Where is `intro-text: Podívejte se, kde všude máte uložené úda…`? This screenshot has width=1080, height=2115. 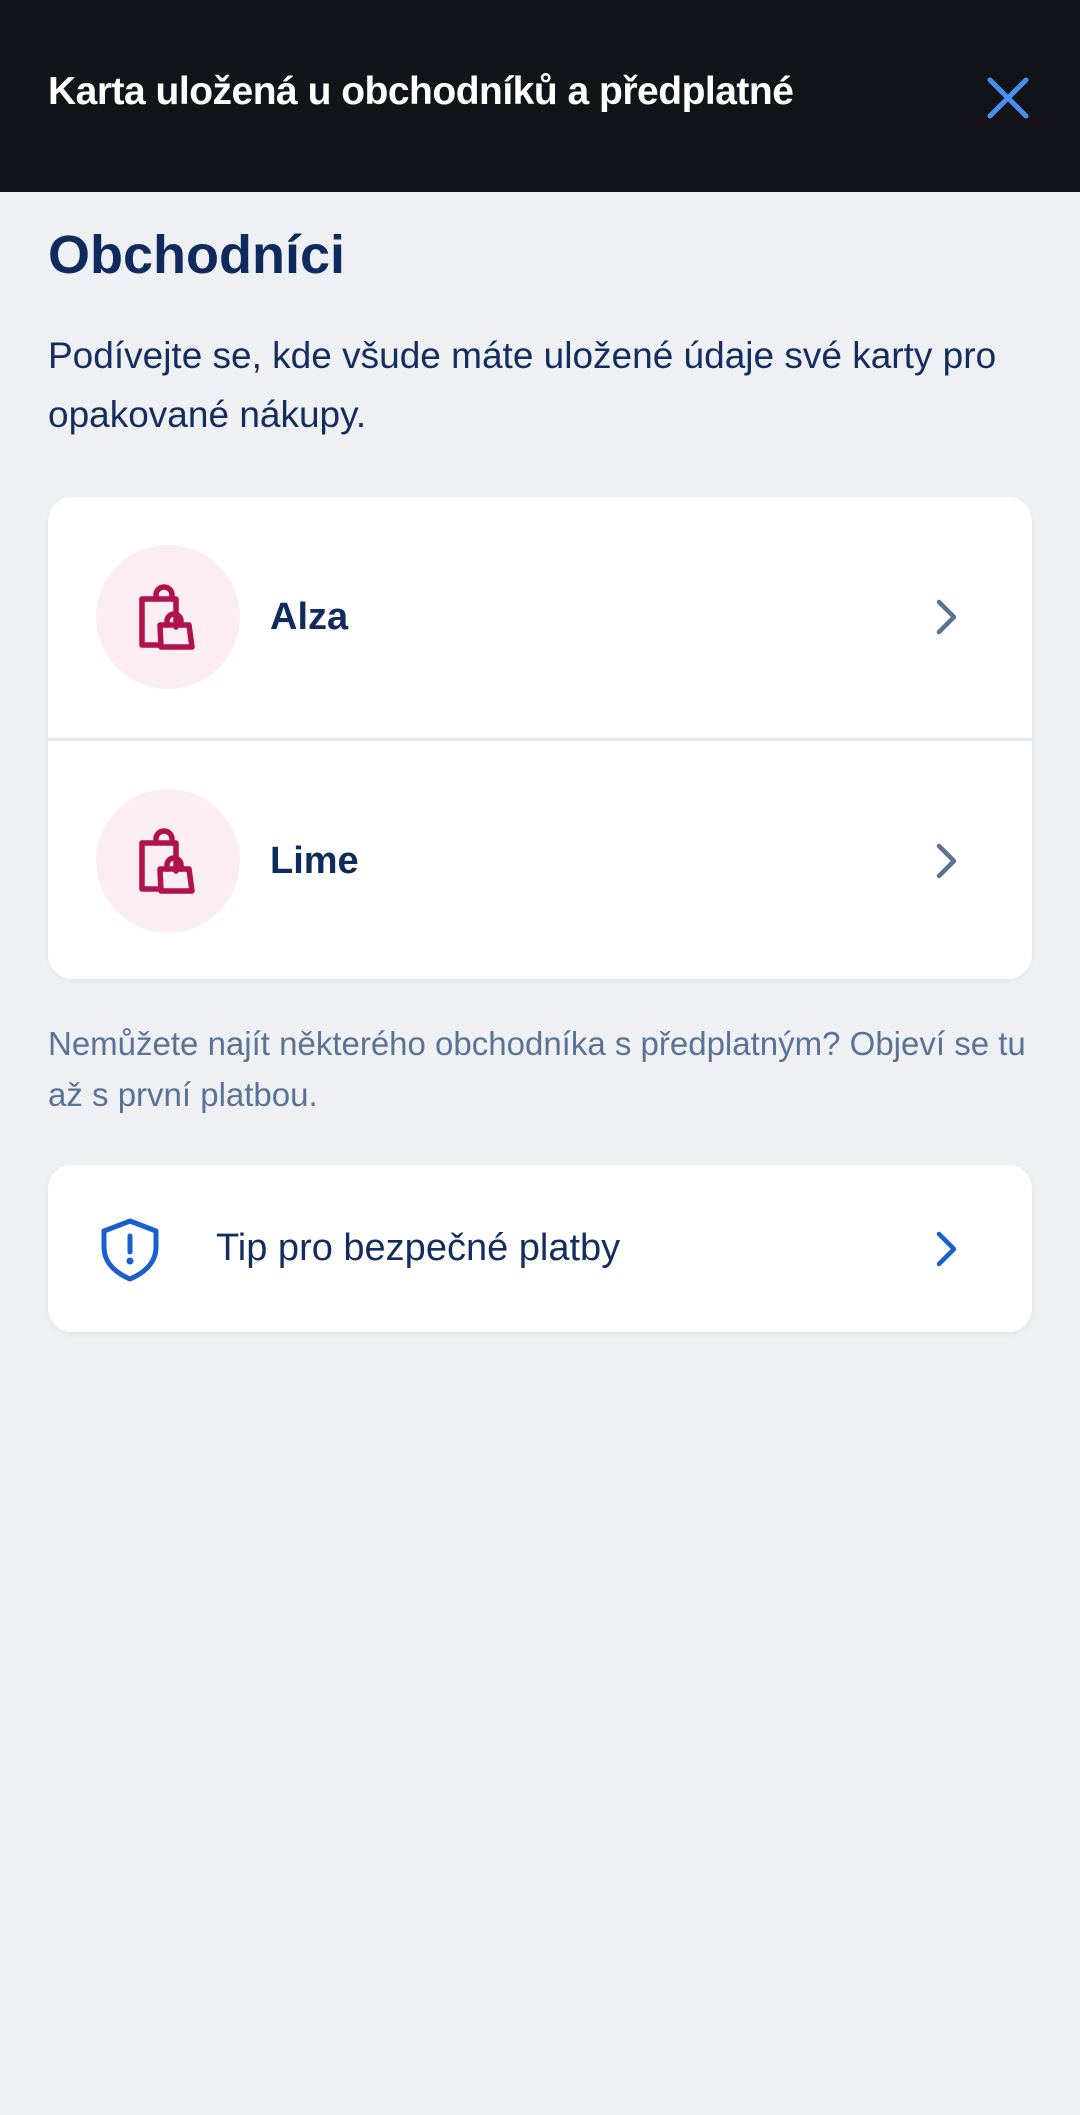
intro-text: Podívejte se, kde všude máte uložené úda… is located at coordinates (522, 385).